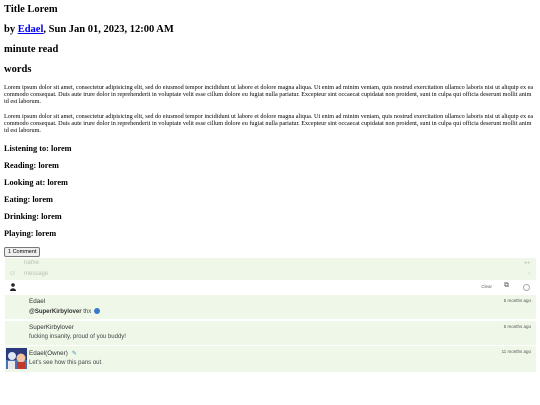  Describe the element at coordinates (31, 165) in the screenshot. I see `meta-reading: Reading: lorem` at that location.